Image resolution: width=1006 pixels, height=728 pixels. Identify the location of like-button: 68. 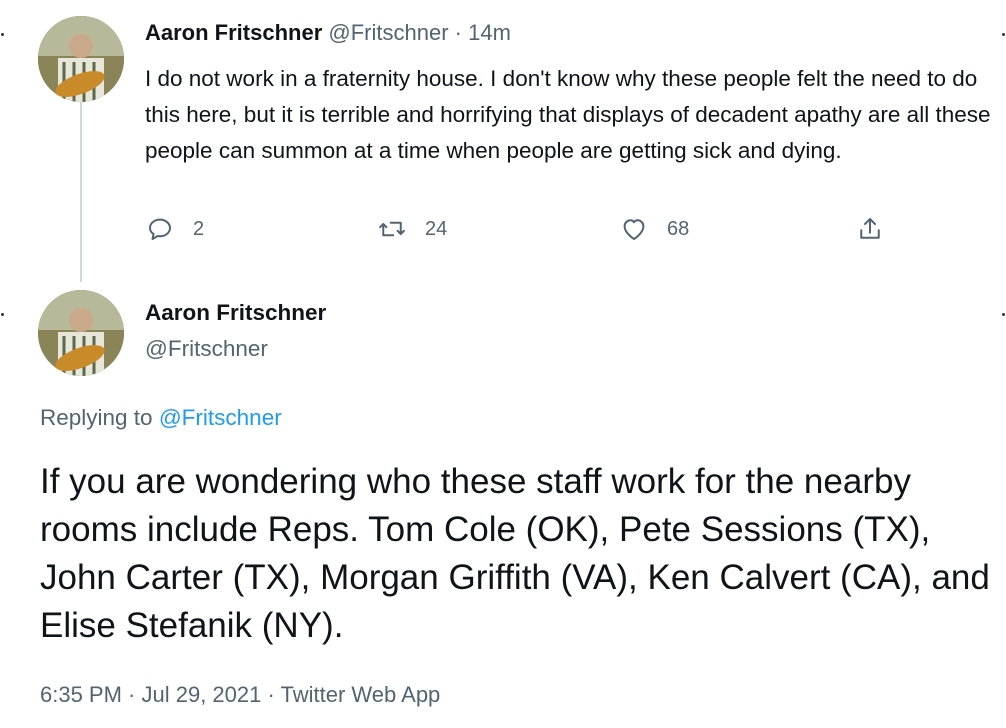
(654, 229).